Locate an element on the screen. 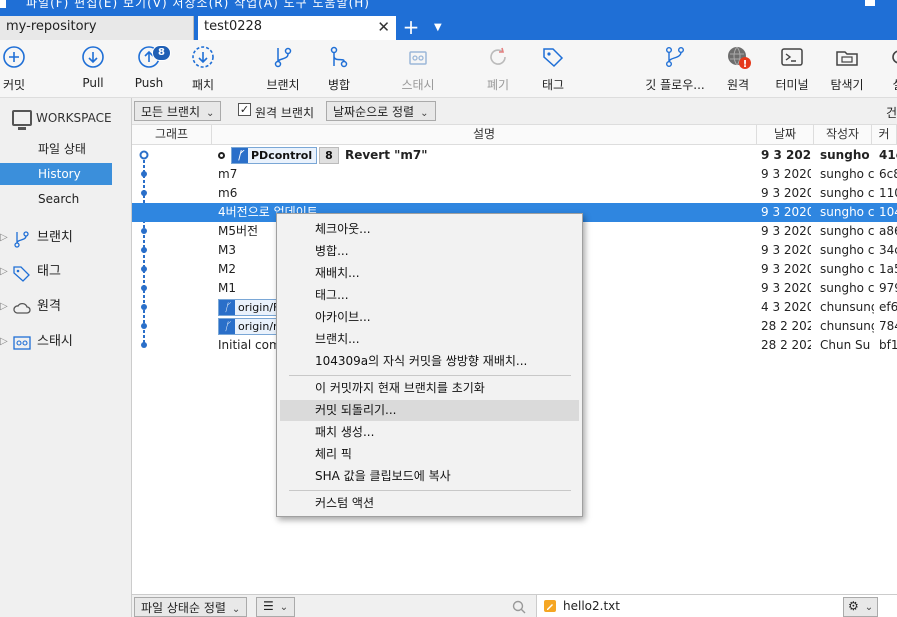 The image size is (897, 617). branch-button: 브랜치 is located at coordinates (283, 68).